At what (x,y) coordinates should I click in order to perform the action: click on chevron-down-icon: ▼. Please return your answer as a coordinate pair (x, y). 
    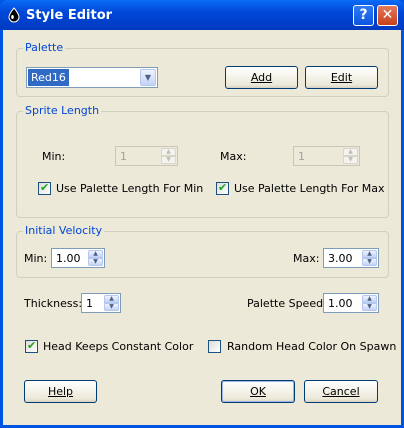
    Looking at the image, I should click on (148, 77).